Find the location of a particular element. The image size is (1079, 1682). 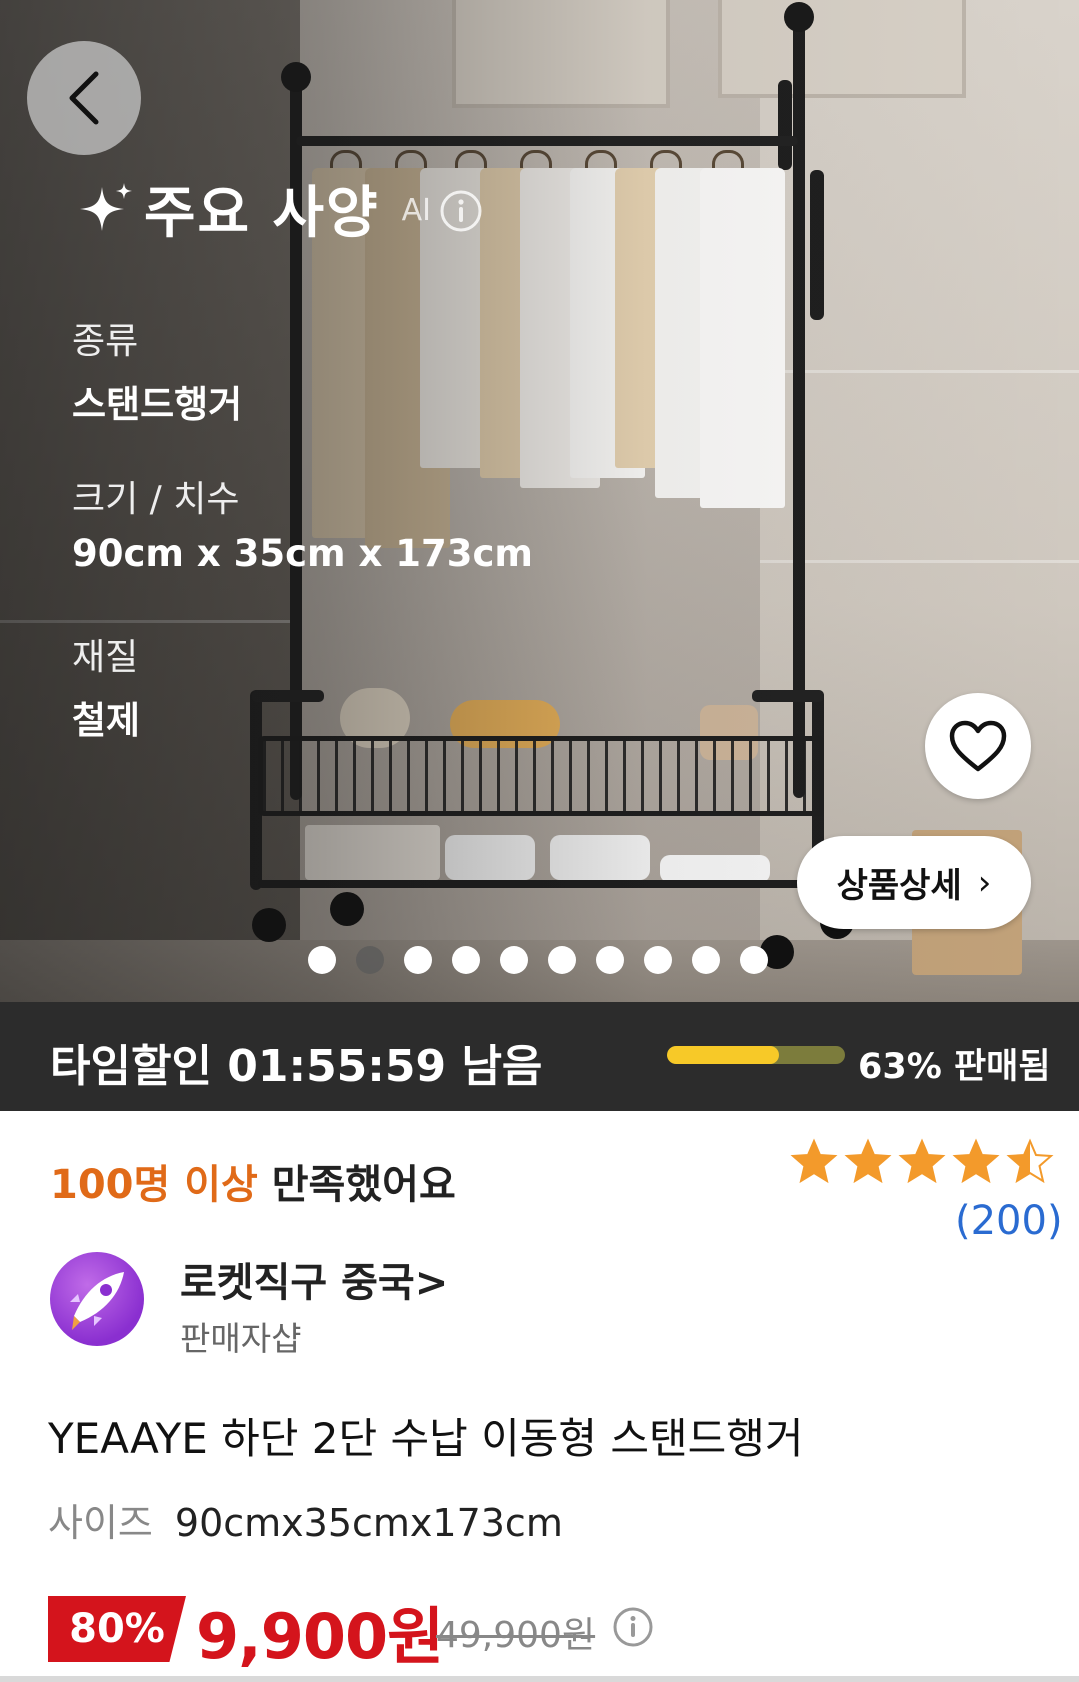

spec-value-size: 90cm x 35cm x 173cm is located at coordinates (302, 553).